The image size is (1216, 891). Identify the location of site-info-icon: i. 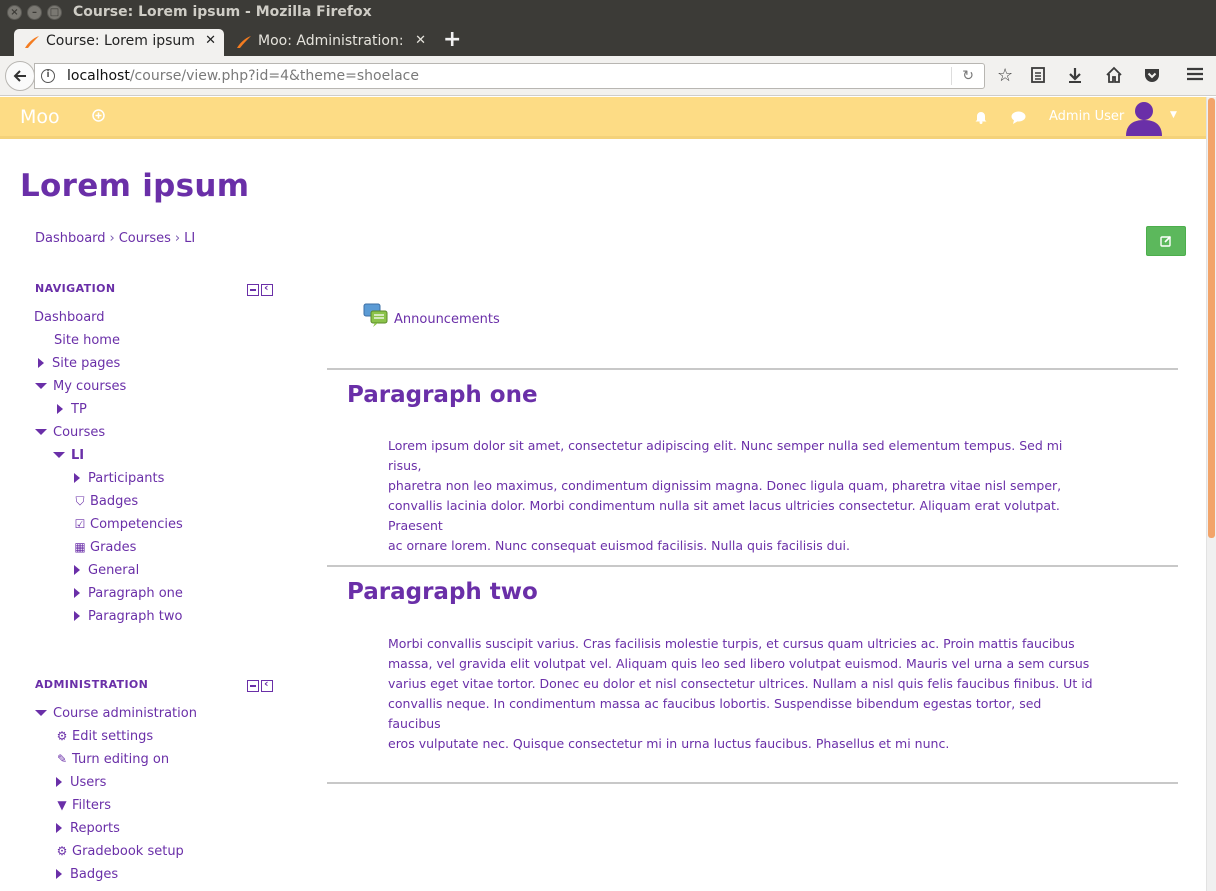
(48, 76).